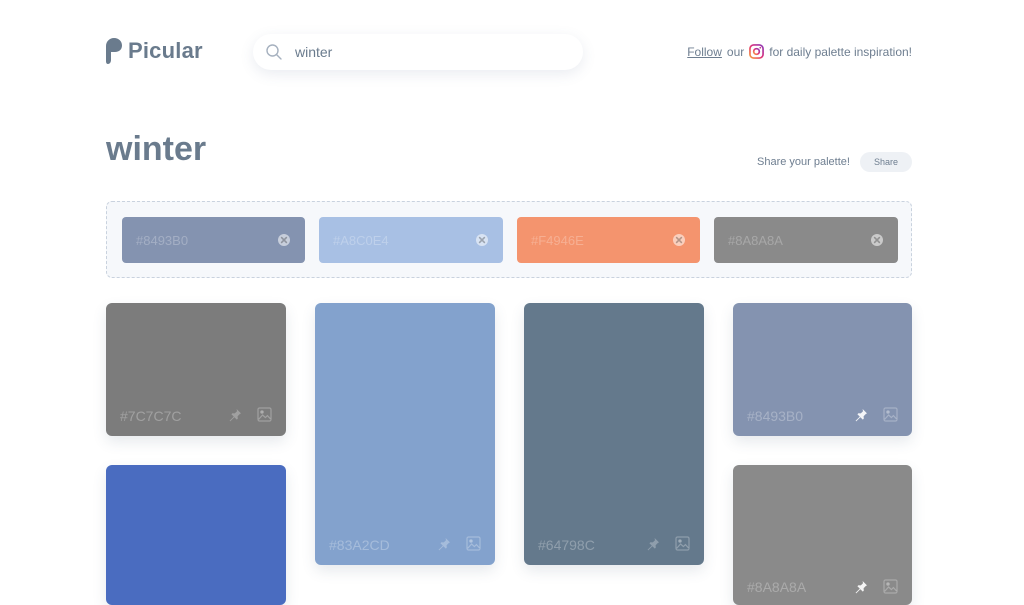 The width and height of the screenshot is (1024, 605). I want to click on color-card: #83A2CD, so click(405, 434).